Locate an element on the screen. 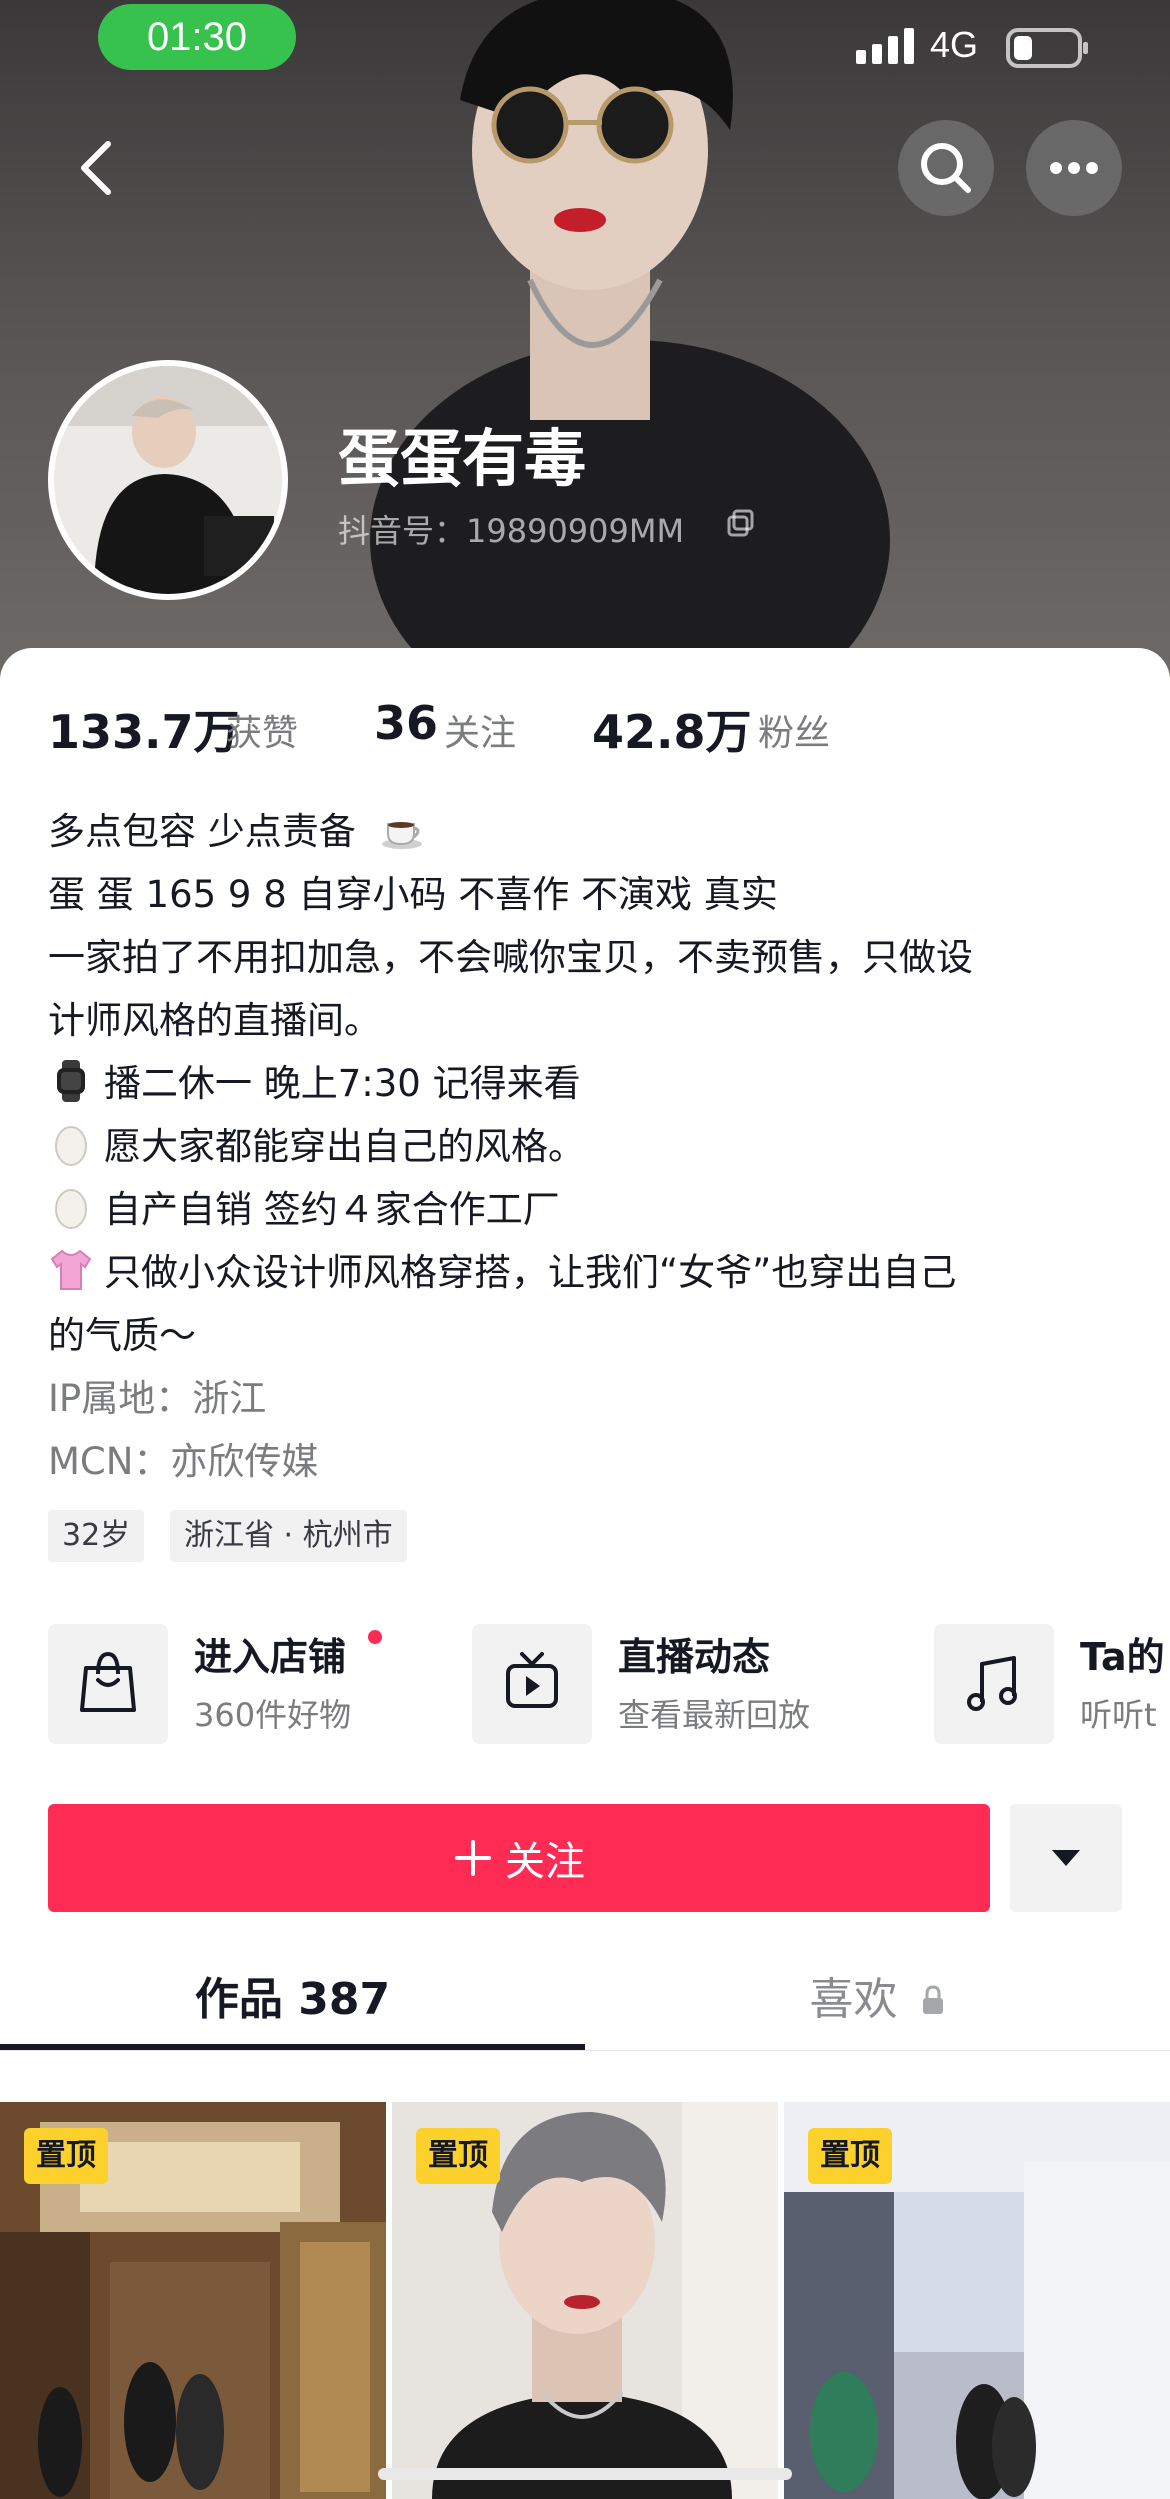 This screenshot has height=2499, width=1170. caret-down-icon is located at coordinates (1066, 1858).